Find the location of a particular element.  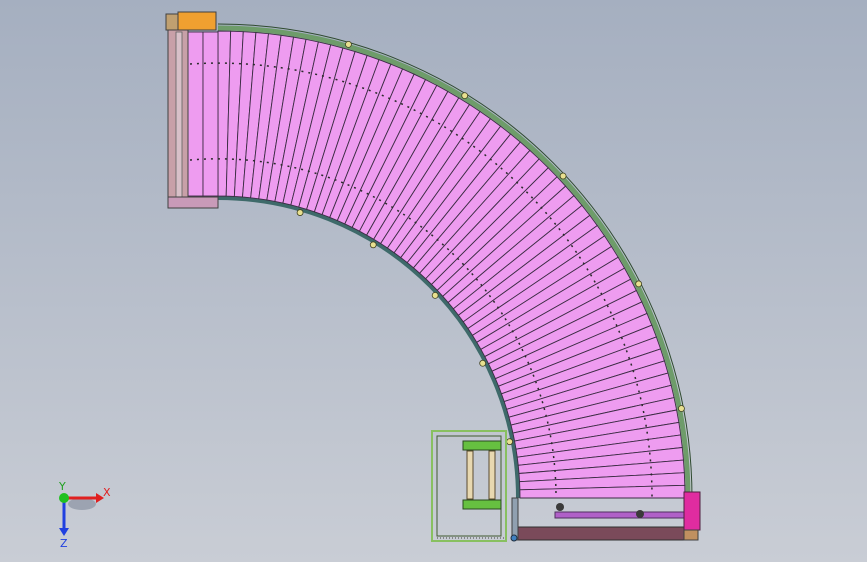

entry-drive-bracket is located at coordinates (197, 21).